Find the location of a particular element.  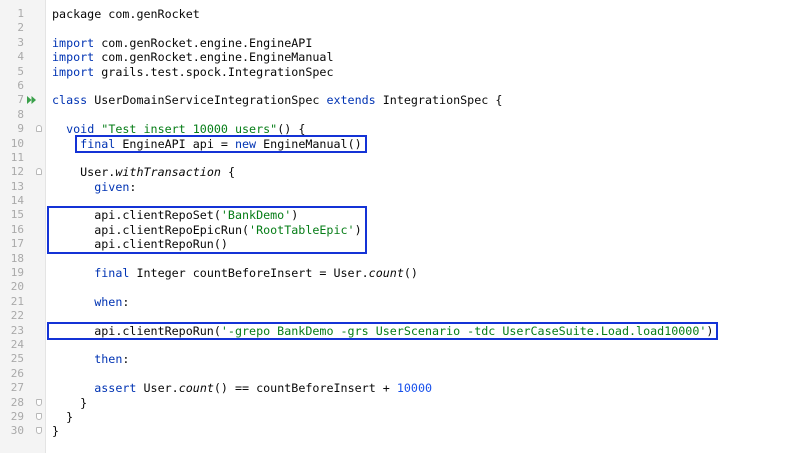

line-number: 19 is located at coordinates (17, 273).